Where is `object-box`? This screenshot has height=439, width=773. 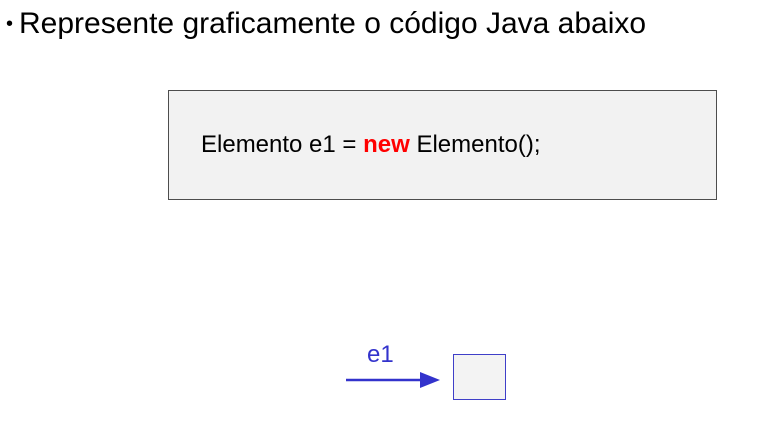 object-box is located at coordinates (479, 377).